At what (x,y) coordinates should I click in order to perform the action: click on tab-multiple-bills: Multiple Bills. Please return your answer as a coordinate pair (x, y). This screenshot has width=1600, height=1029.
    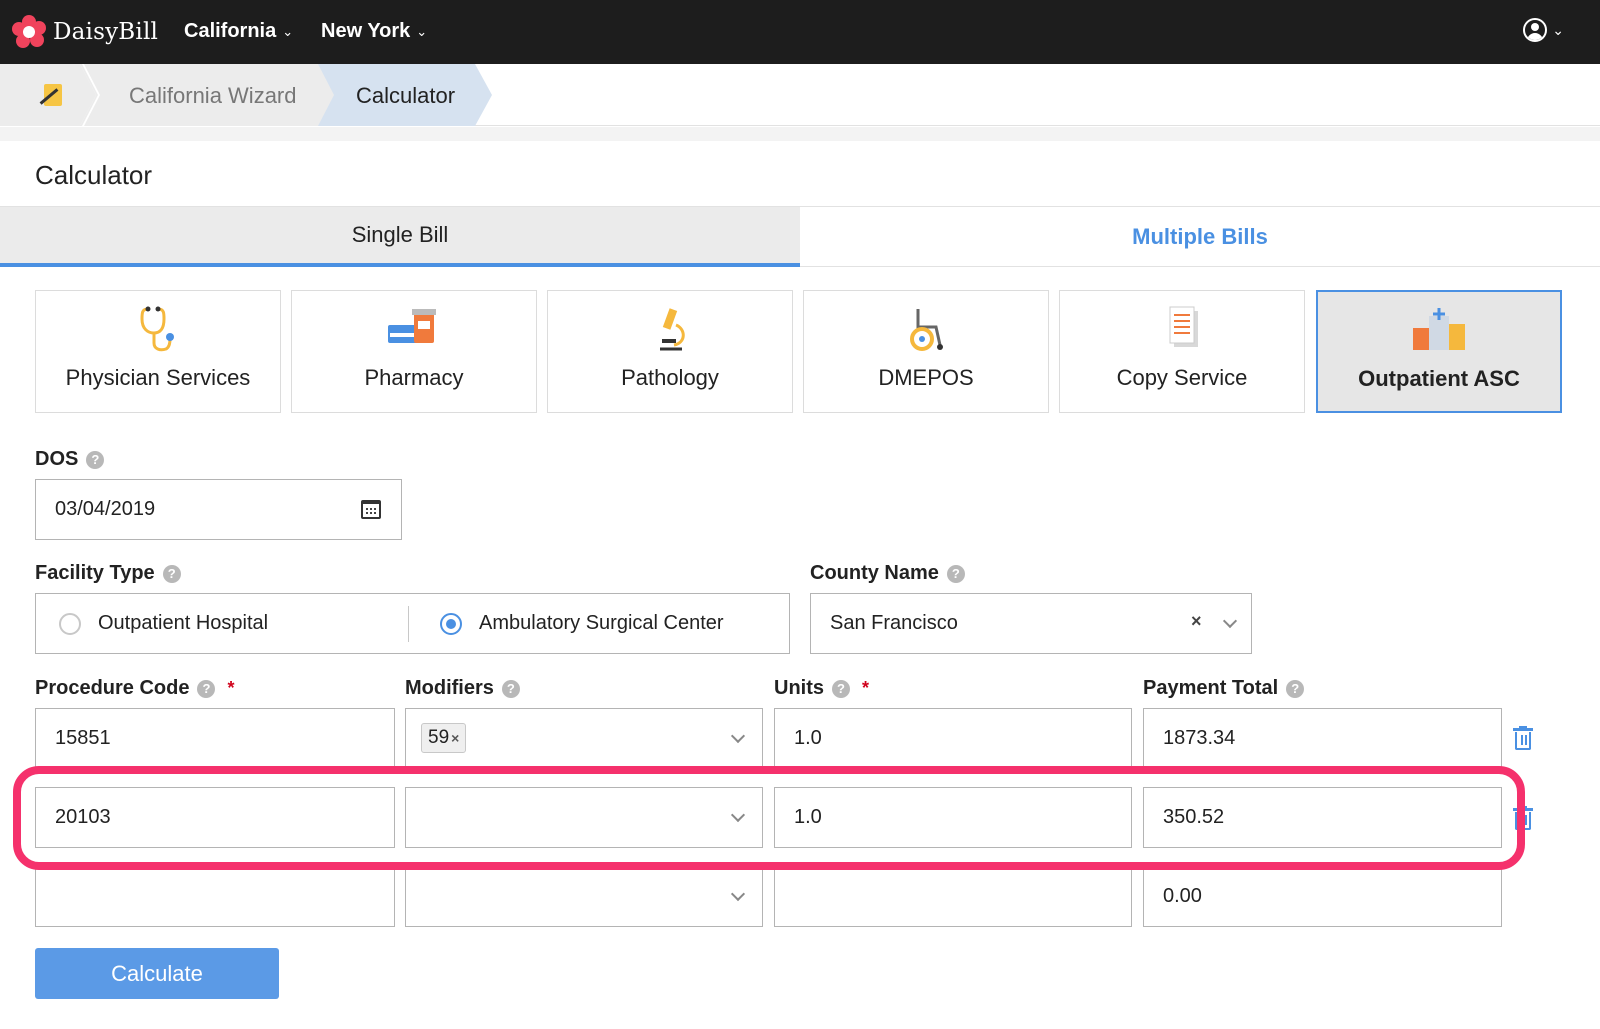
    Looking at the image, I should click on (1200, 237).